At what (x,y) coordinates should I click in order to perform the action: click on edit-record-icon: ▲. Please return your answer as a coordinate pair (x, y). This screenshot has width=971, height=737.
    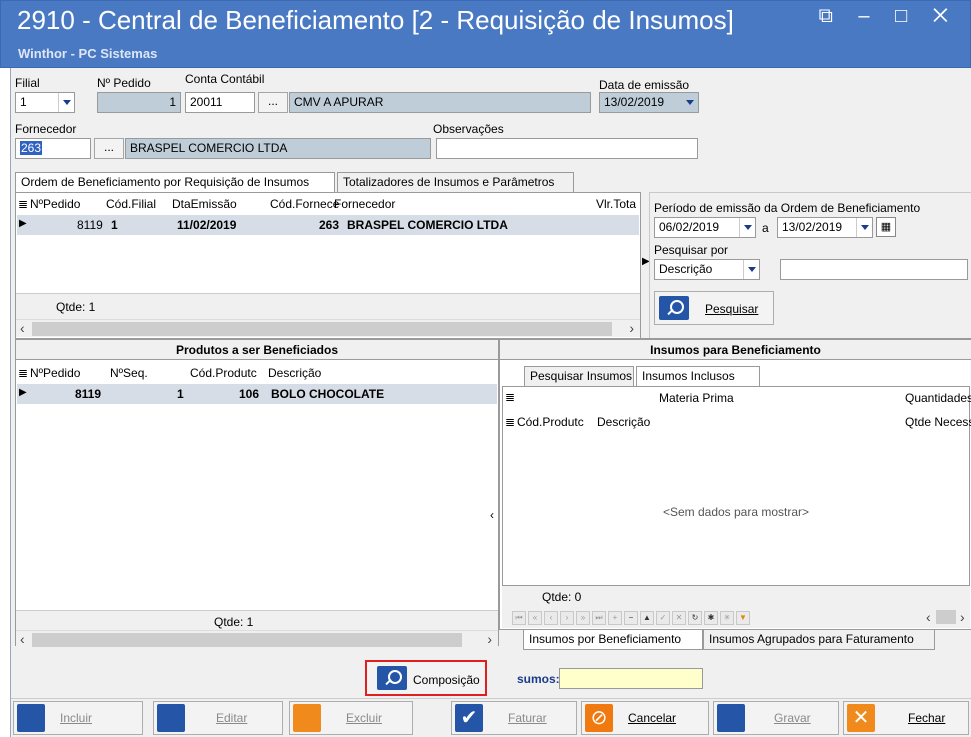
    Looking at the image, I should click on (647, 618).